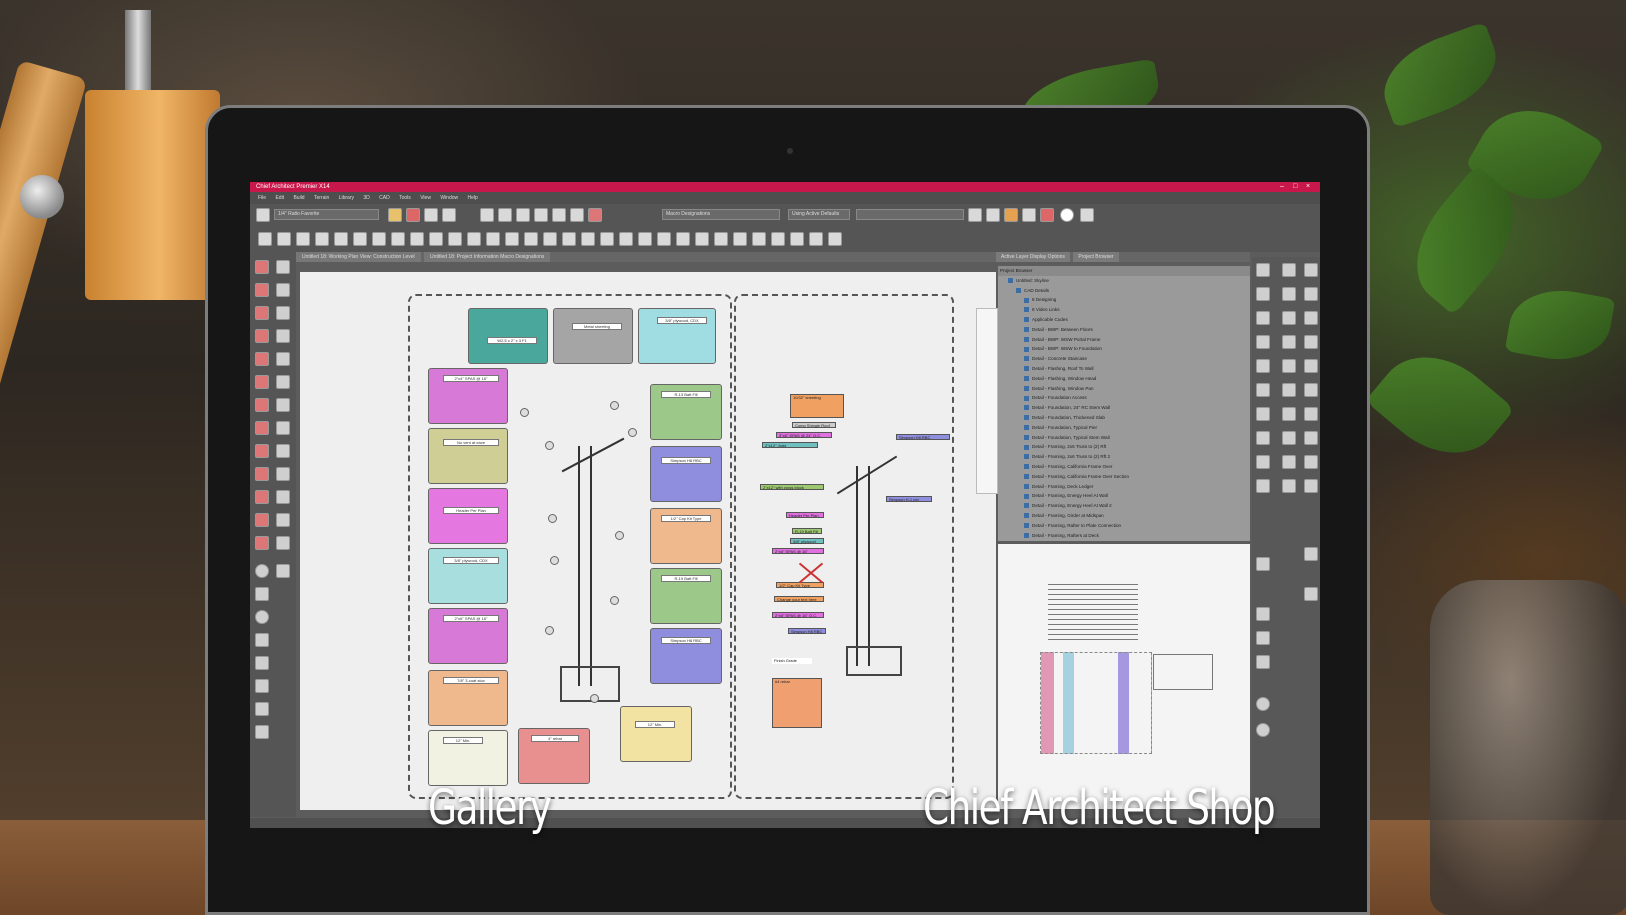 The width and height of the screenshot is (1626, 915). I want to click on annotation-label: Finish Grade, so click(792, 661).